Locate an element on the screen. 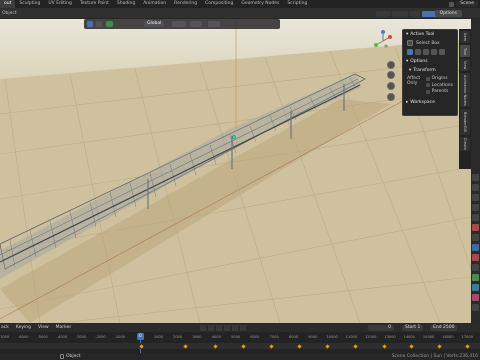  select-new-icon is located at coordinates (410, 52).